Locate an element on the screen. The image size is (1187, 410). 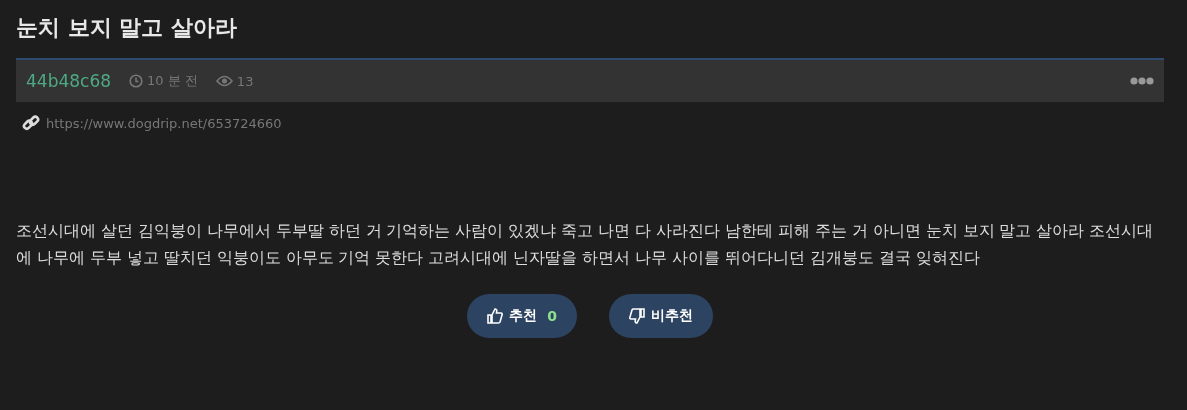
view-count: 13 is located at coordinates (245, 81).